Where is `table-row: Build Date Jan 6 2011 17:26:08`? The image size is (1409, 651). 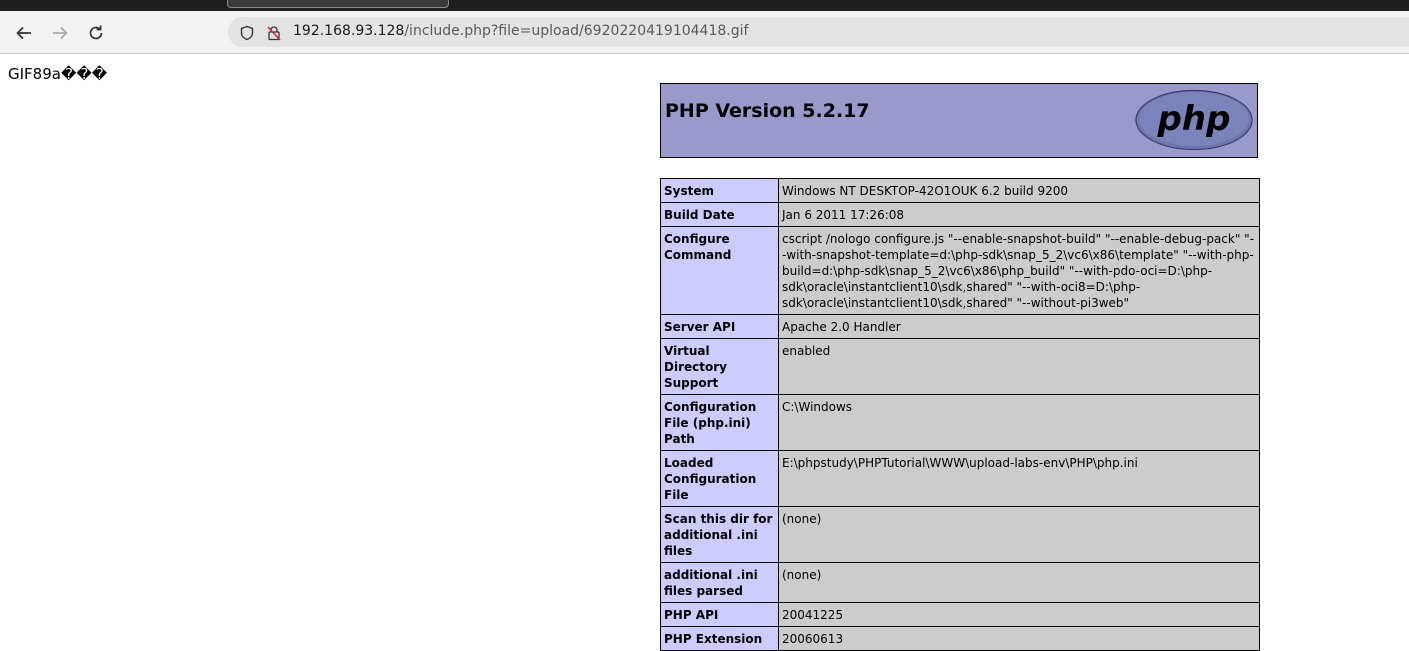 table-row: Build Date Jan 6 2011 17:26:08 is located at coordinates (960, 214).